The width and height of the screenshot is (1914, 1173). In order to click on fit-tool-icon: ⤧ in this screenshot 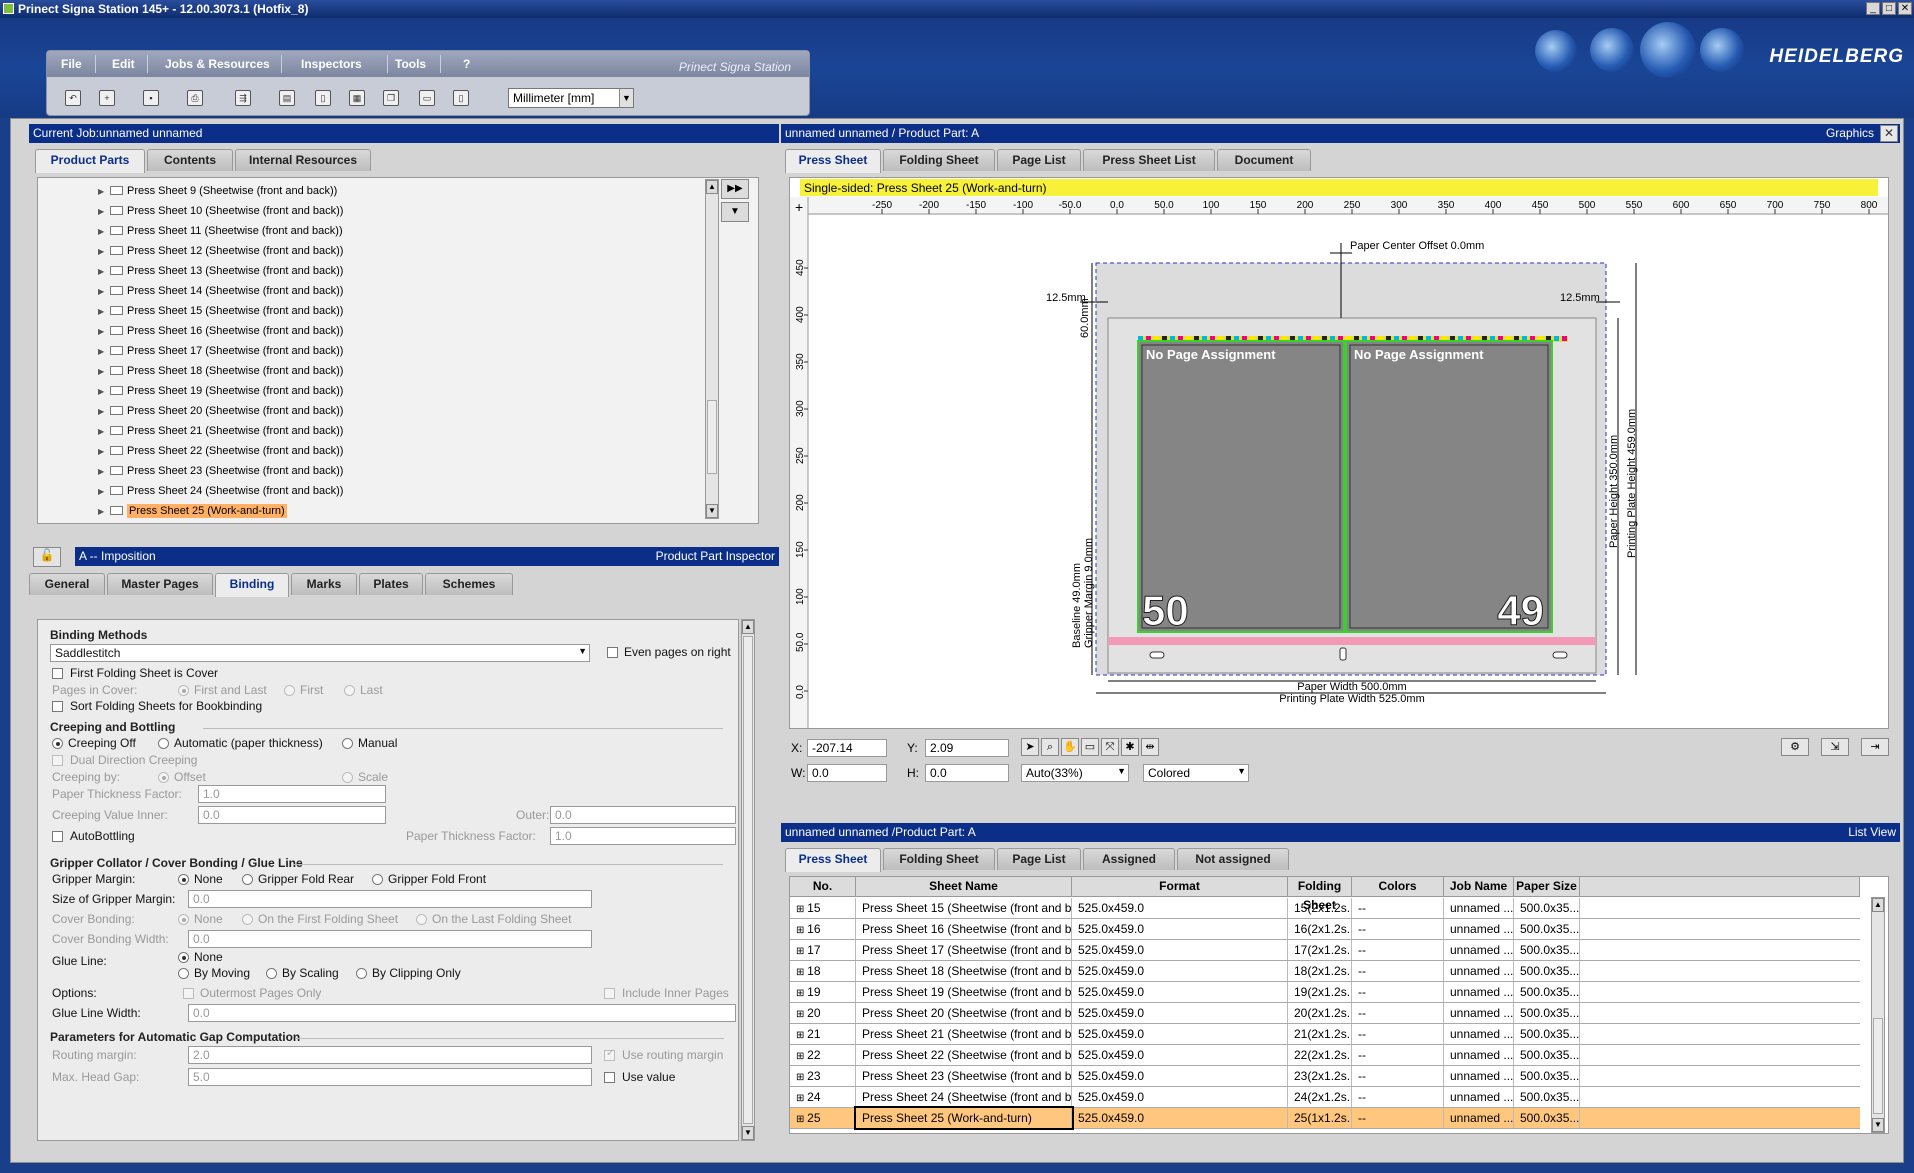, I will do `click(1110, 747)`.